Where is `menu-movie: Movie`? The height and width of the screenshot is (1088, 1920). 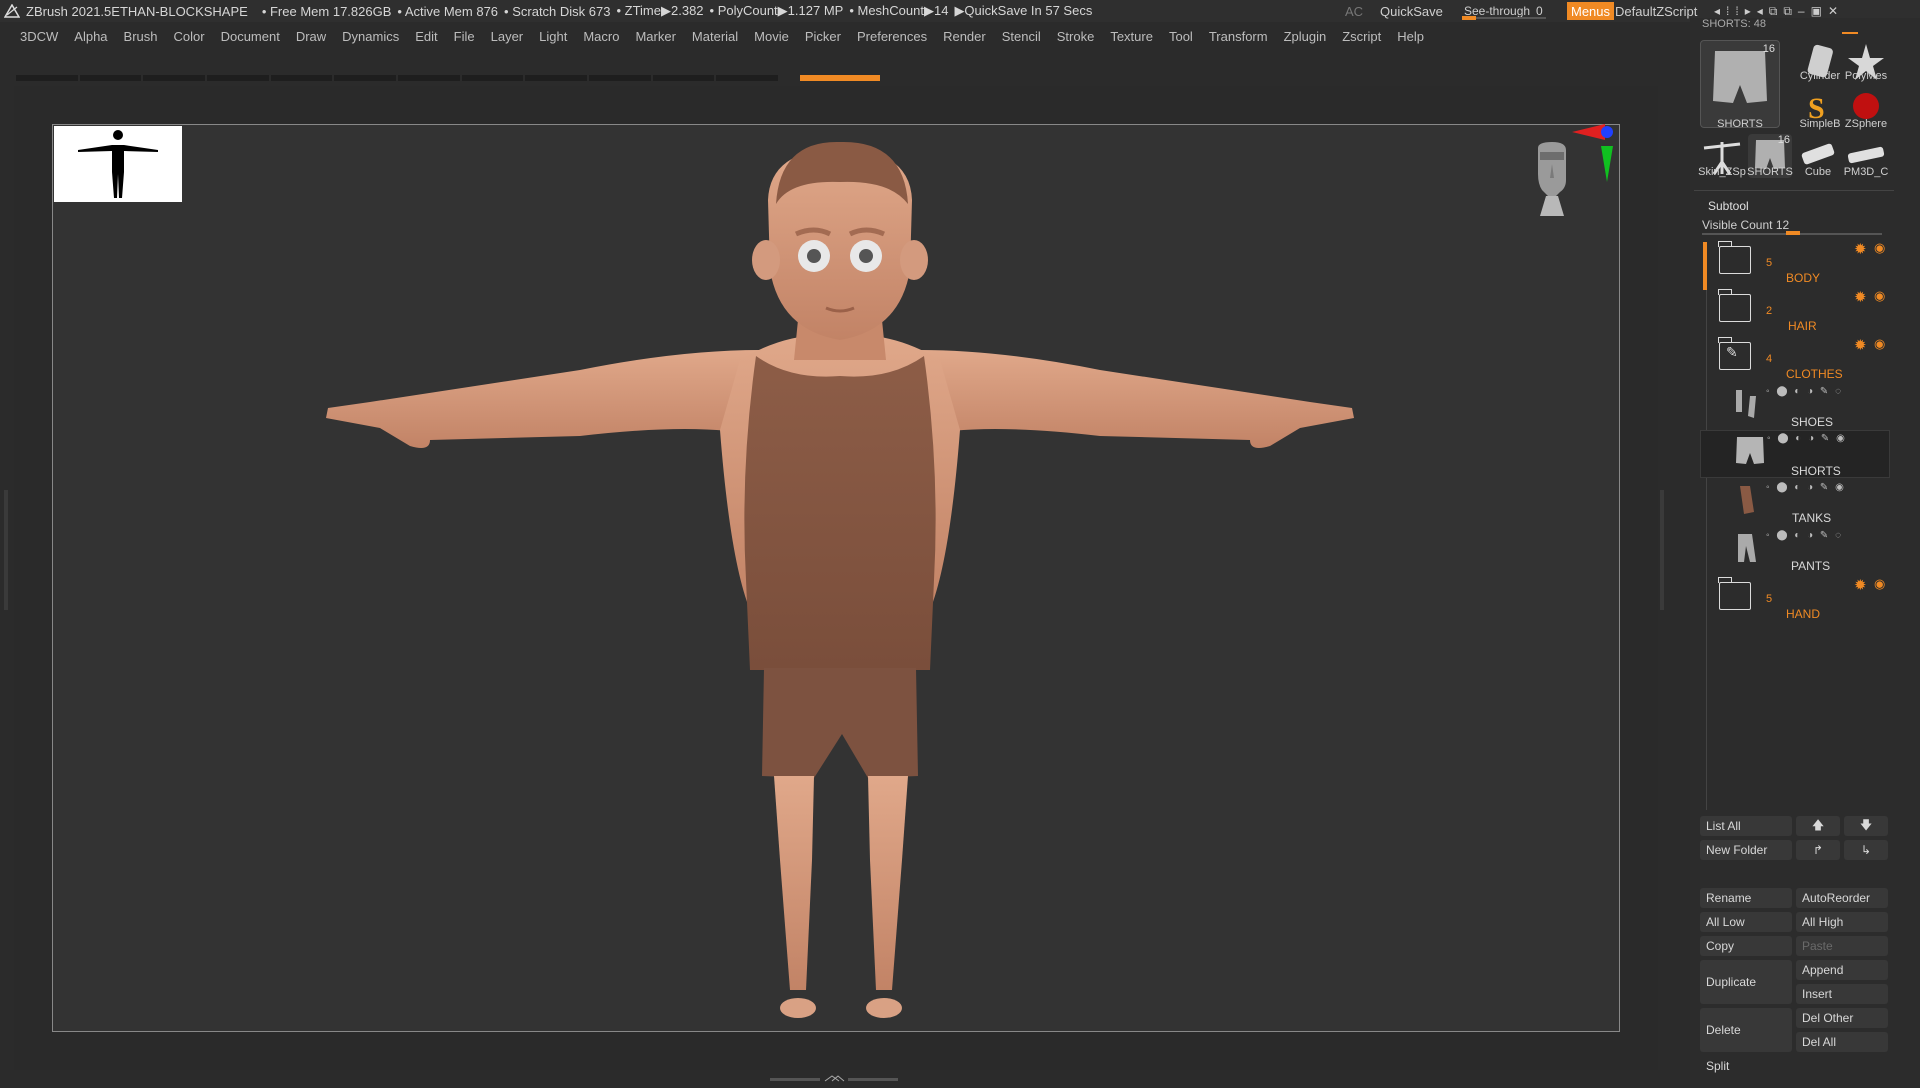 menu-movie: Movie is located at coordinates (771, 36).